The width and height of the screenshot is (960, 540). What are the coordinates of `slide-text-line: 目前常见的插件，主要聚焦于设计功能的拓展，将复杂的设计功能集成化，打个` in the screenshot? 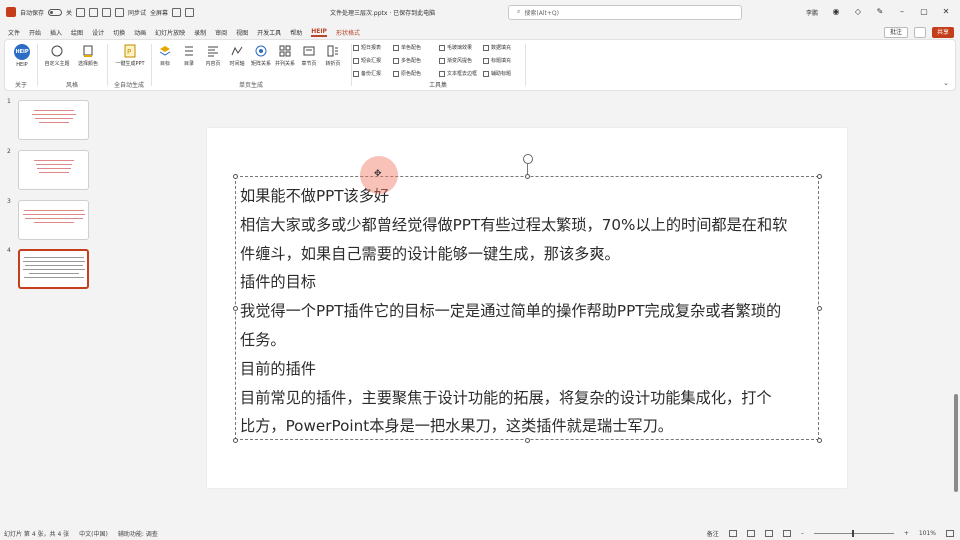 It's located at (506, 397).